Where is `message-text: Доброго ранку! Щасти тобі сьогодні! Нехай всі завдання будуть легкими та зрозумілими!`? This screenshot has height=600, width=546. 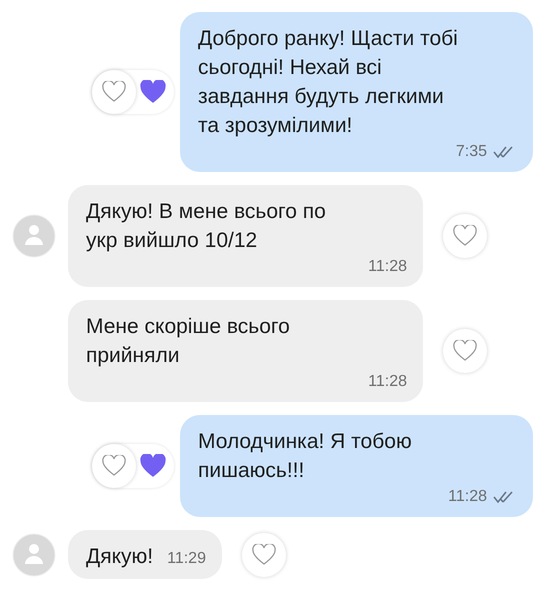 message-text: Доброго ранку! Щасти тобі сьогодні! Нехай всі завдання будуть легкими та зрозумілими! is located at coordinates (328, 82).